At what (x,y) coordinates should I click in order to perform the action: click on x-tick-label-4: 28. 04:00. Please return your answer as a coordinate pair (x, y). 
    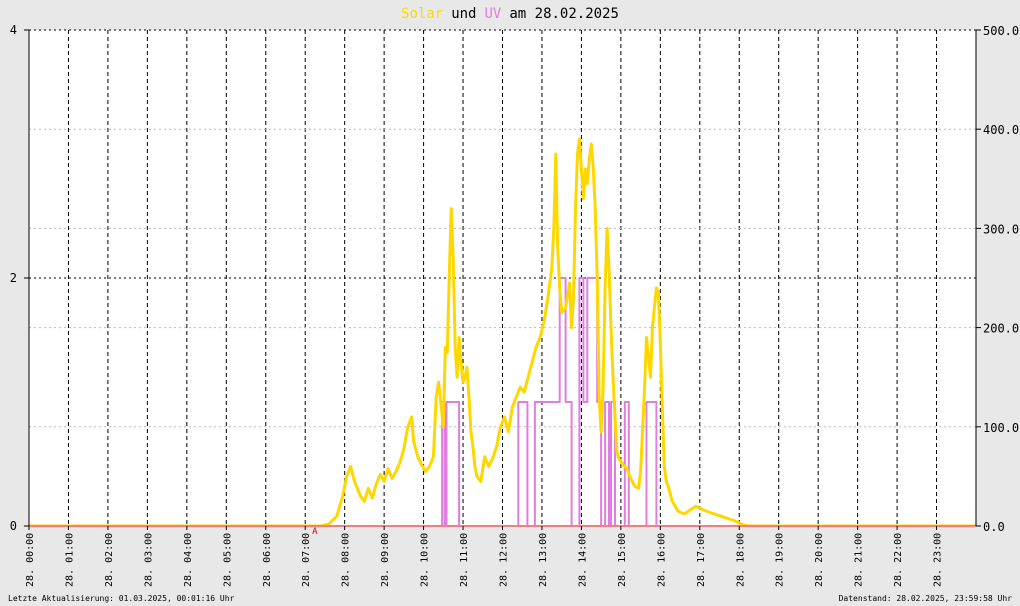
    Looking at the image, I should click on (188, 560).